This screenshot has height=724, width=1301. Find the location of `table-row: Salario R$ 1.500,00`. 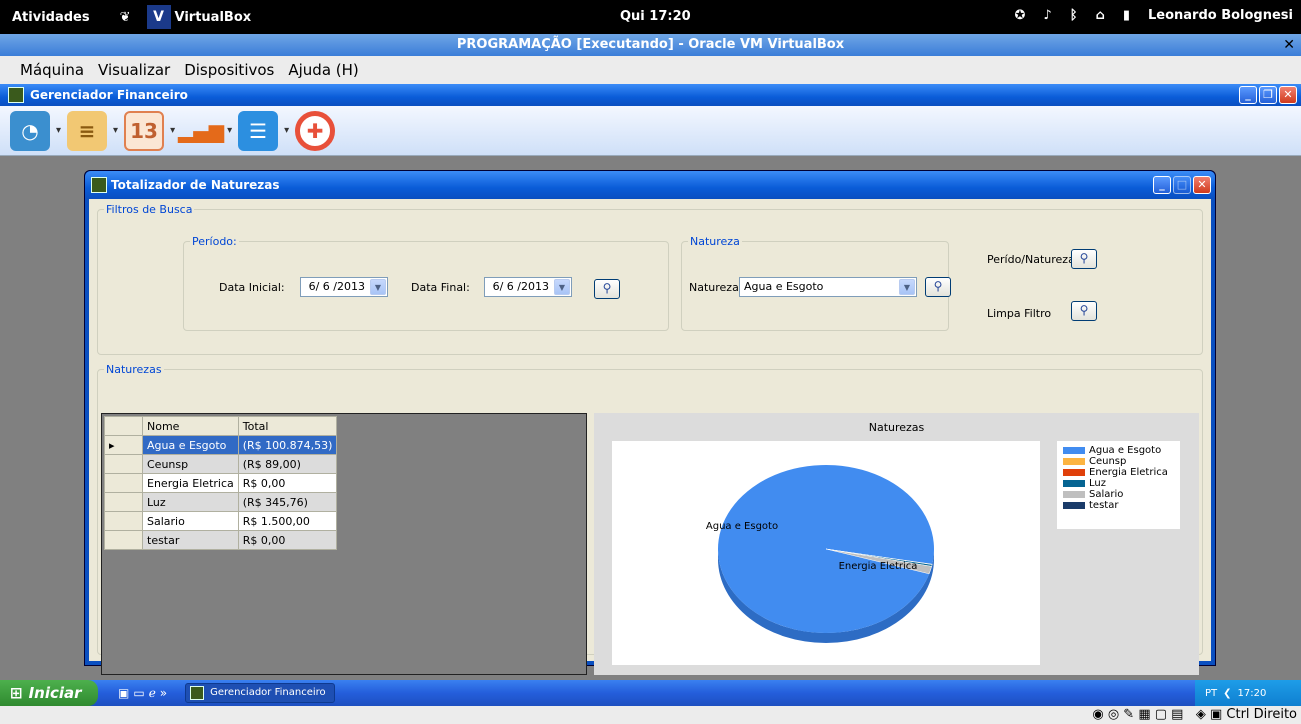

table-row: Salario R$ 1.500,00 is located at coordinates (221, 521).